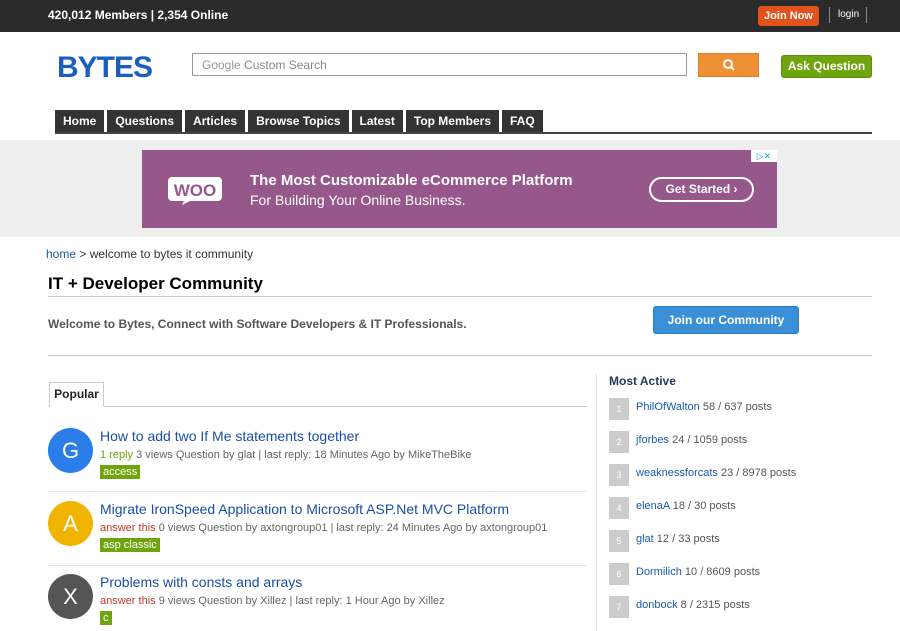 The width and height of the screenshot is (900, 631). Describe the element at coordinates (657, 605) in the screenshot. I see `member-link: donbock` at that location.